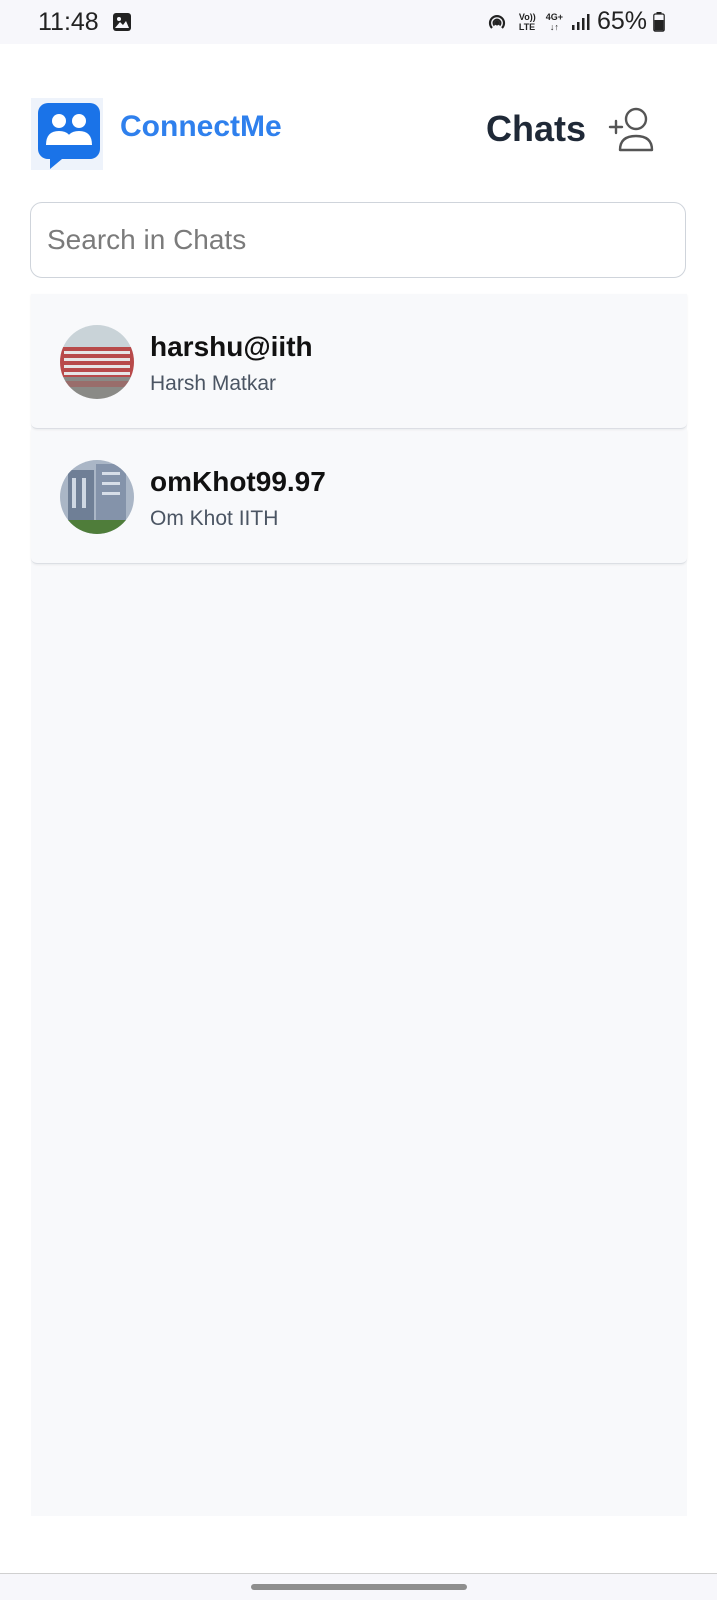 The height and width of the screenshot is (1600, 717). Describe the element at coordinates (659, 21) in the screenshot. I see `battery-icon` at that location.